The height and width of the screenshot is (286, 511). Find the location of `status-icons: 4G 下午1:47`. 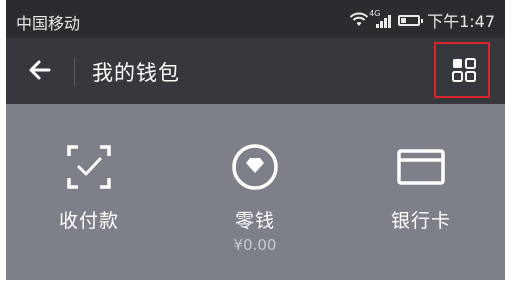

status-icons: 4G 下午1:47 is located at coordinates (422, 20).